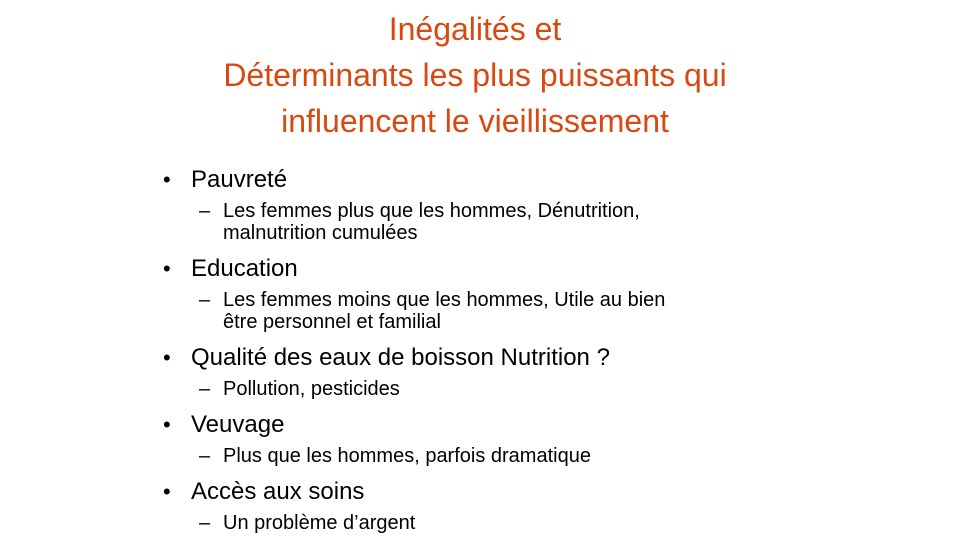 This screenshot has width=960, height=542. What do you see at coordinates (475, 121) in the screenshot?
I see `title-line-3: influencent le vieillissement` at bounding box center [475, 121].